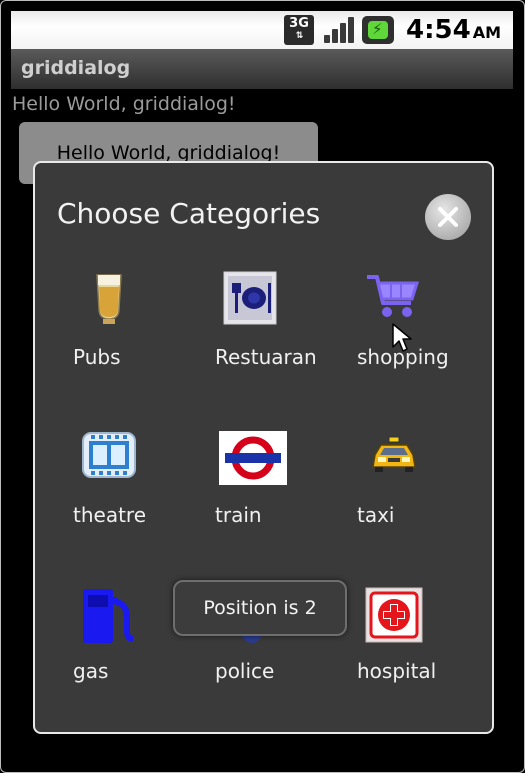  What do you see at coordinates (189, 213) in the screenshot?
I see `dialog-title: Choose Categories` at bounding box center [189, 213].